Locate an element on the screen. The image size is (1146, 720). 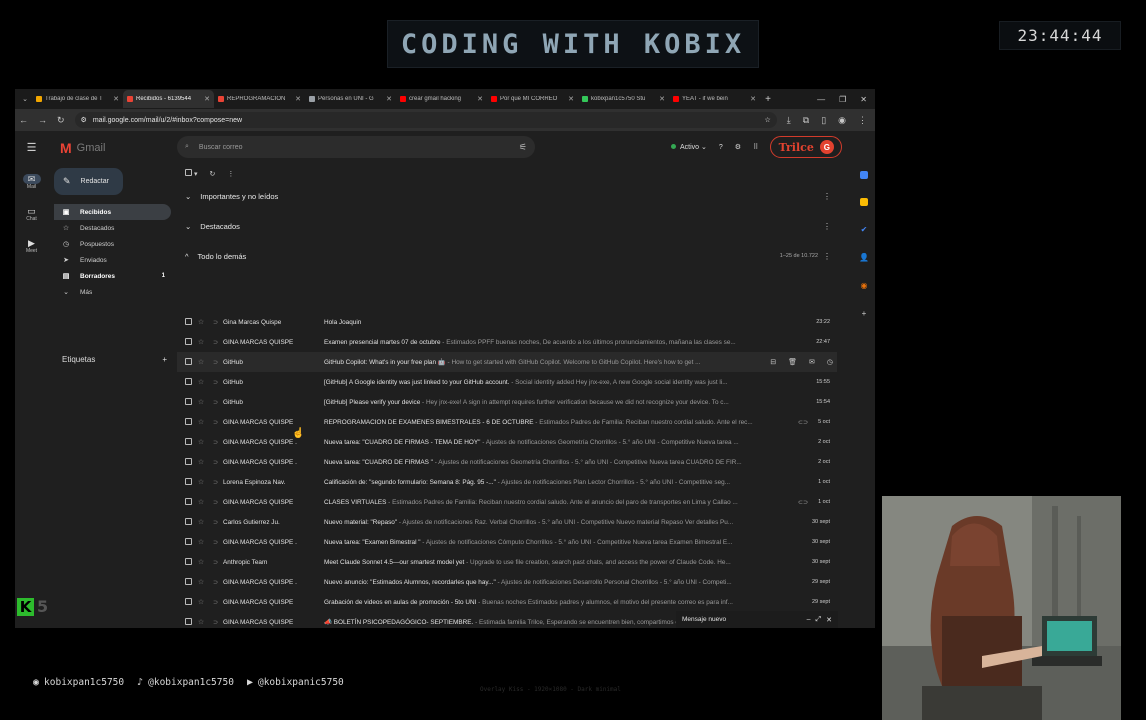
rail-item-mail: ✉ Mail is located at coordinates (31, 182).